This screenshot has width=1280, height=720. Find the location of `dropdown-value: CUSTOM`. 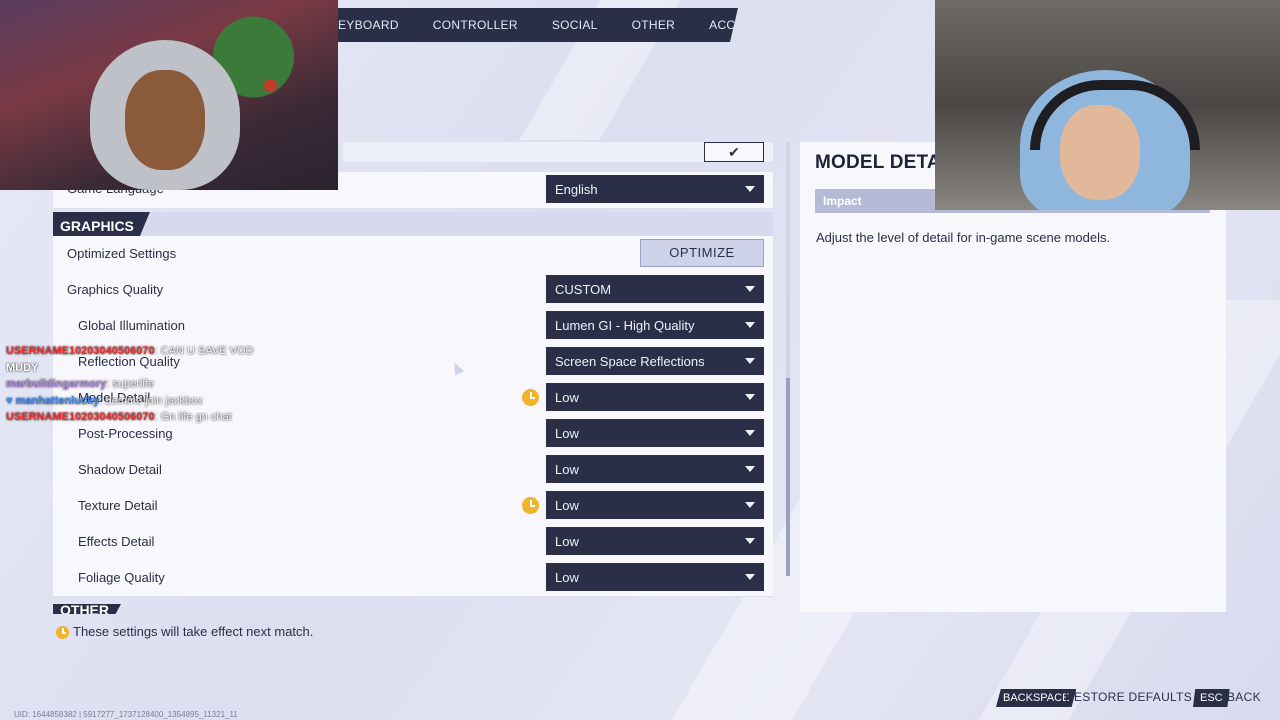

dropdown-value: CUSTOM is located at coordinates (583, 289).